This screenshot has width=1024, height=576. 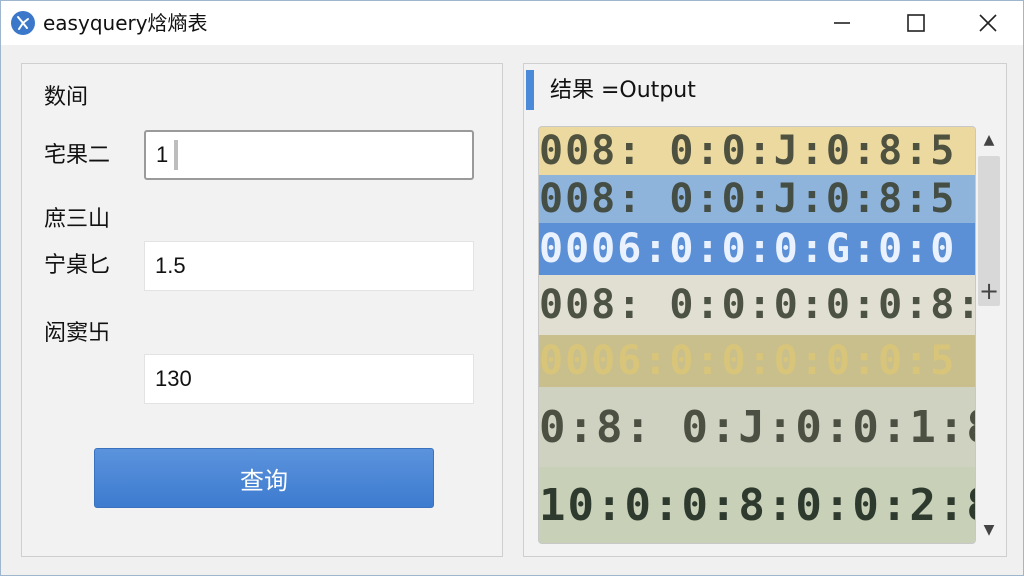 What do you see at coordinates (23, 23) in the screenshot?
I see `app-logo-icon` at bounding box center [23, 23].